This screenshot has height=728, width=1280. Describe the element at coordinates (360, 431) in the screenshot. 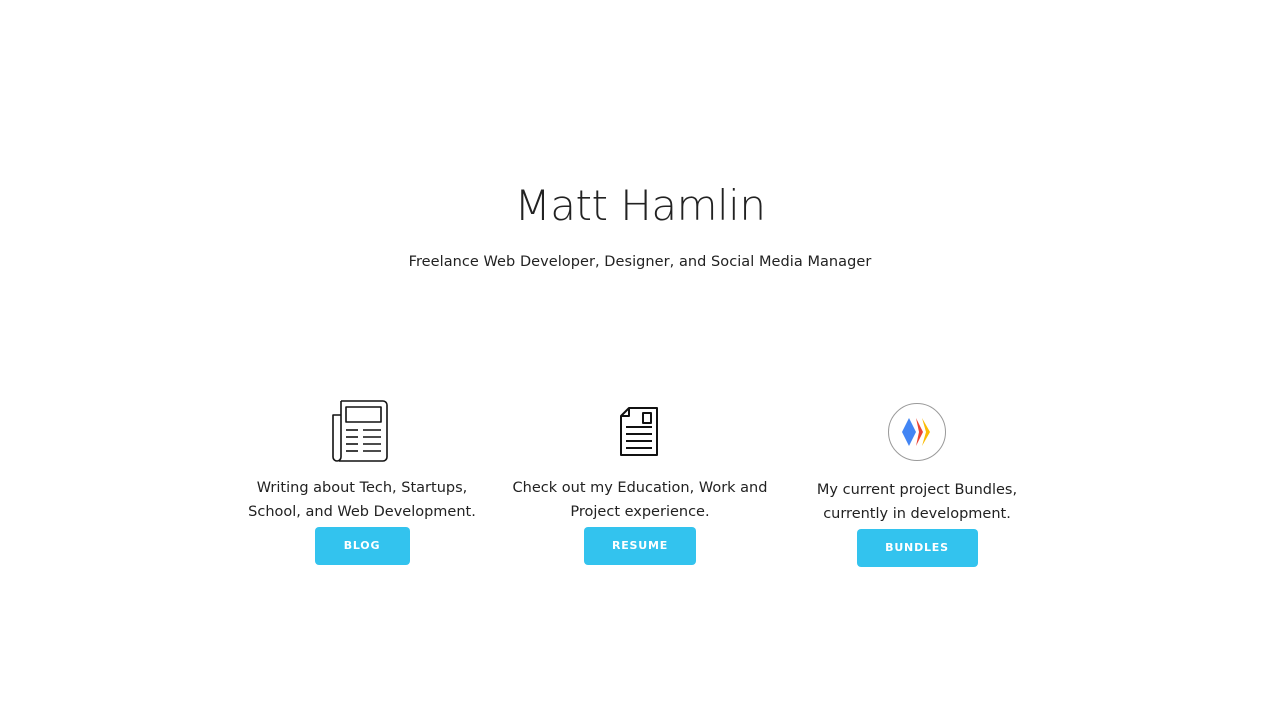

I see `newspaper-icon` at that location.